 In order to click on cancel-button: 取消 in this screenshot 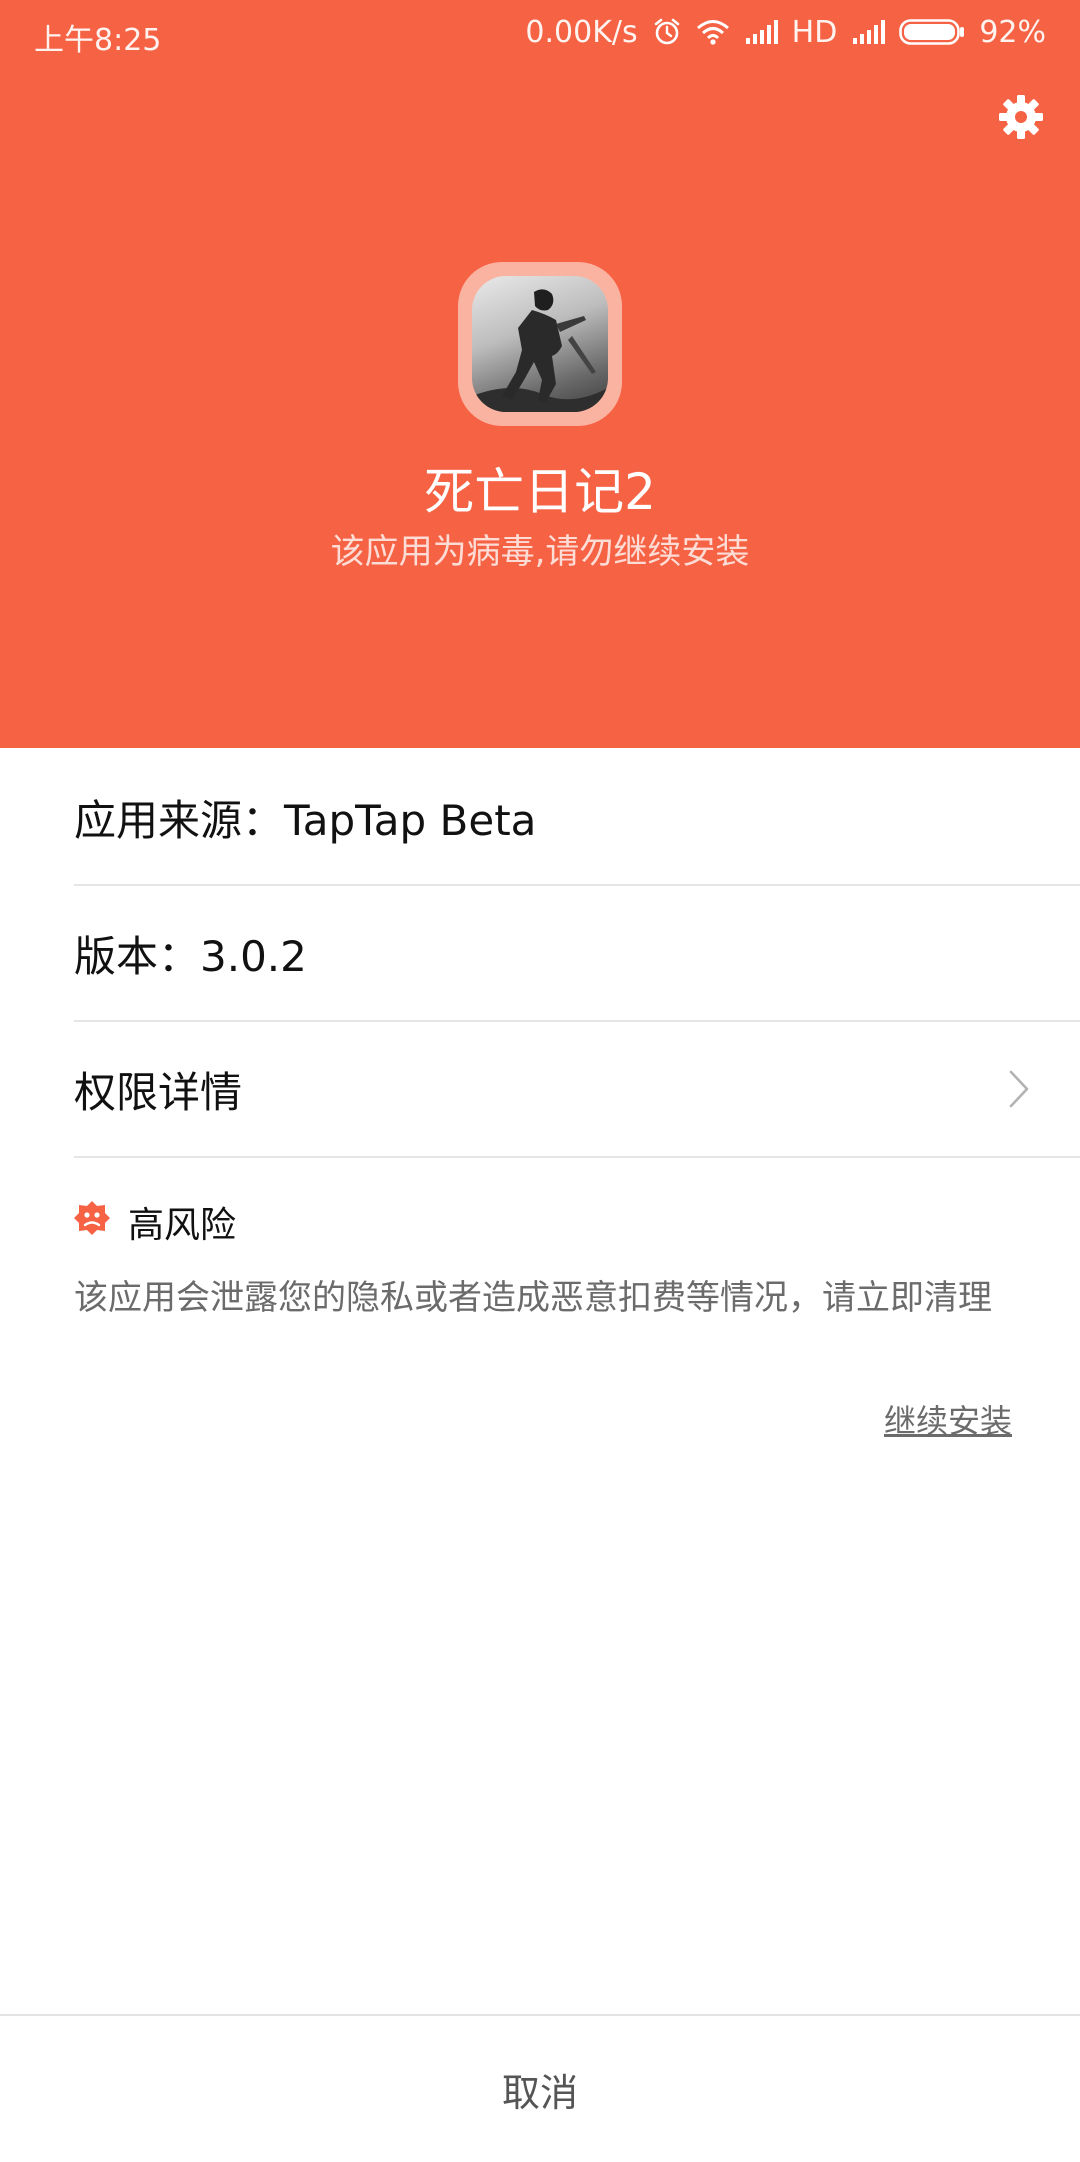, I will do `click(540, 2088)`.